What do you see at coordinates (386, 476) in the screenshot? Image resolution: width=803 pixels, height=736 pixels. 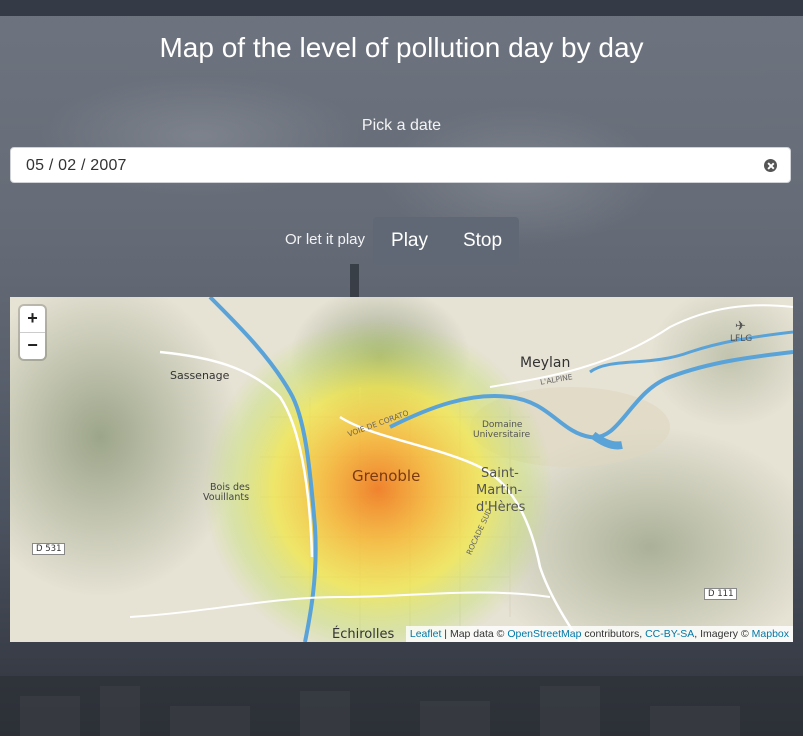 I see `map-label-grenoble: Grenoble` at bounding box center [386, 476].